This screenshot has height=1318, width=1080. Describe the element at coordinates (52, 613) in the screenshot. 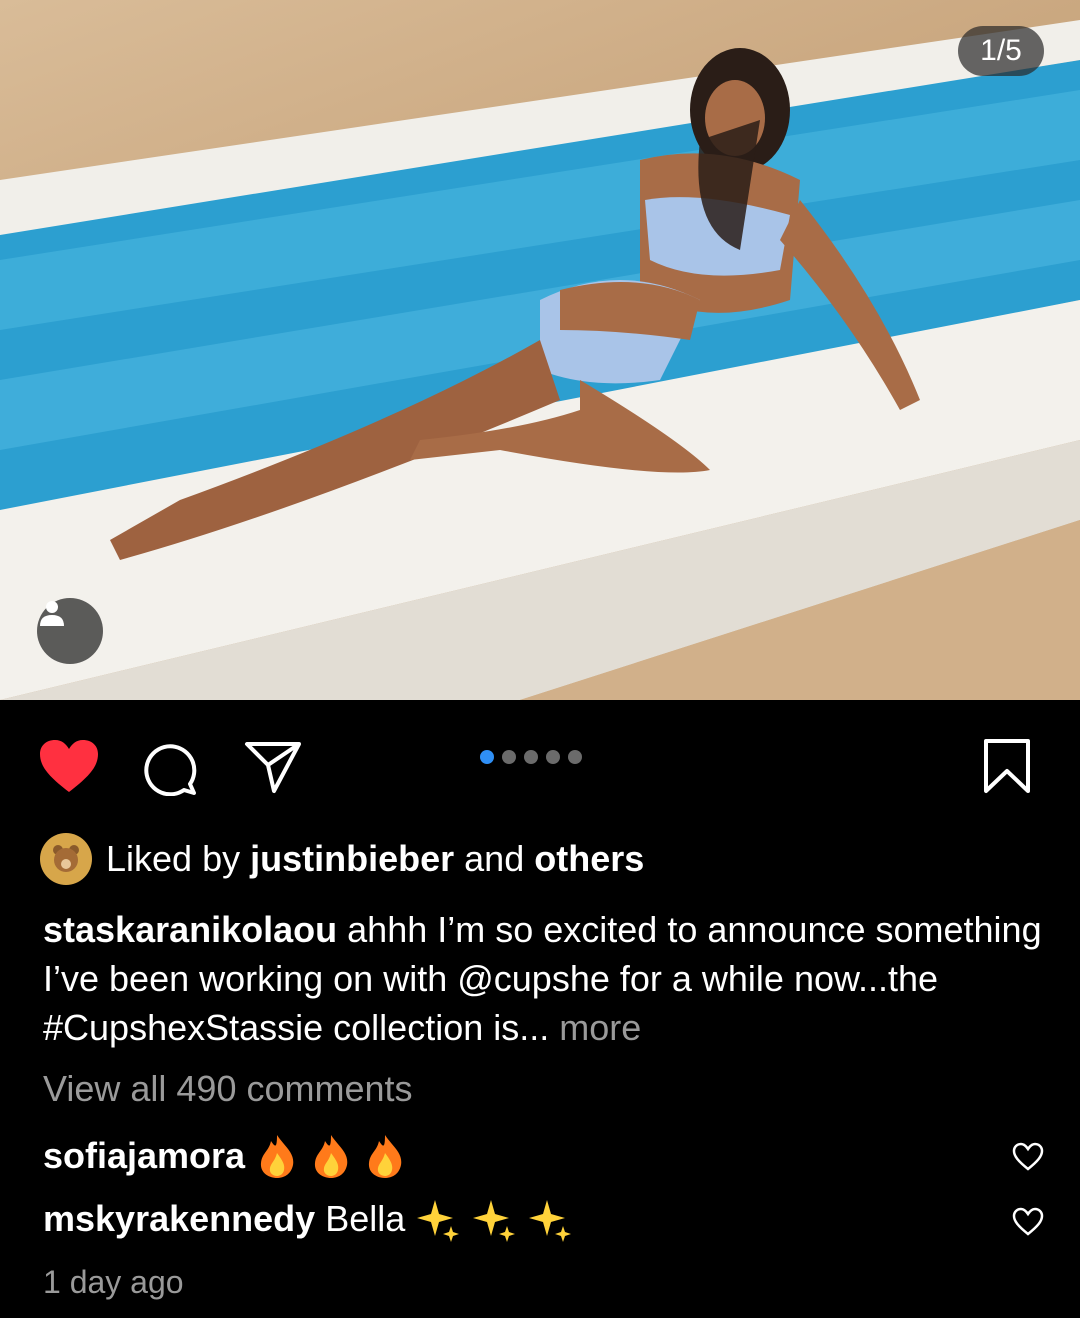

I see `person-icon` at that location.